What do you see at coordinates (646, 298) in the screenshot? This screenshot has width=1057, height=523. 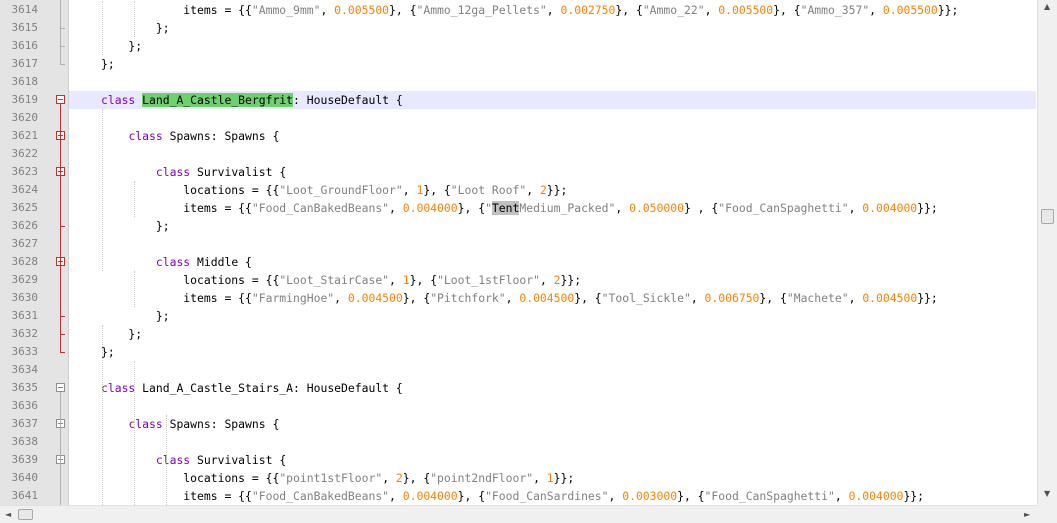 I see `string-token: "Tool_Sickle"` at bounding box center [646, 298].